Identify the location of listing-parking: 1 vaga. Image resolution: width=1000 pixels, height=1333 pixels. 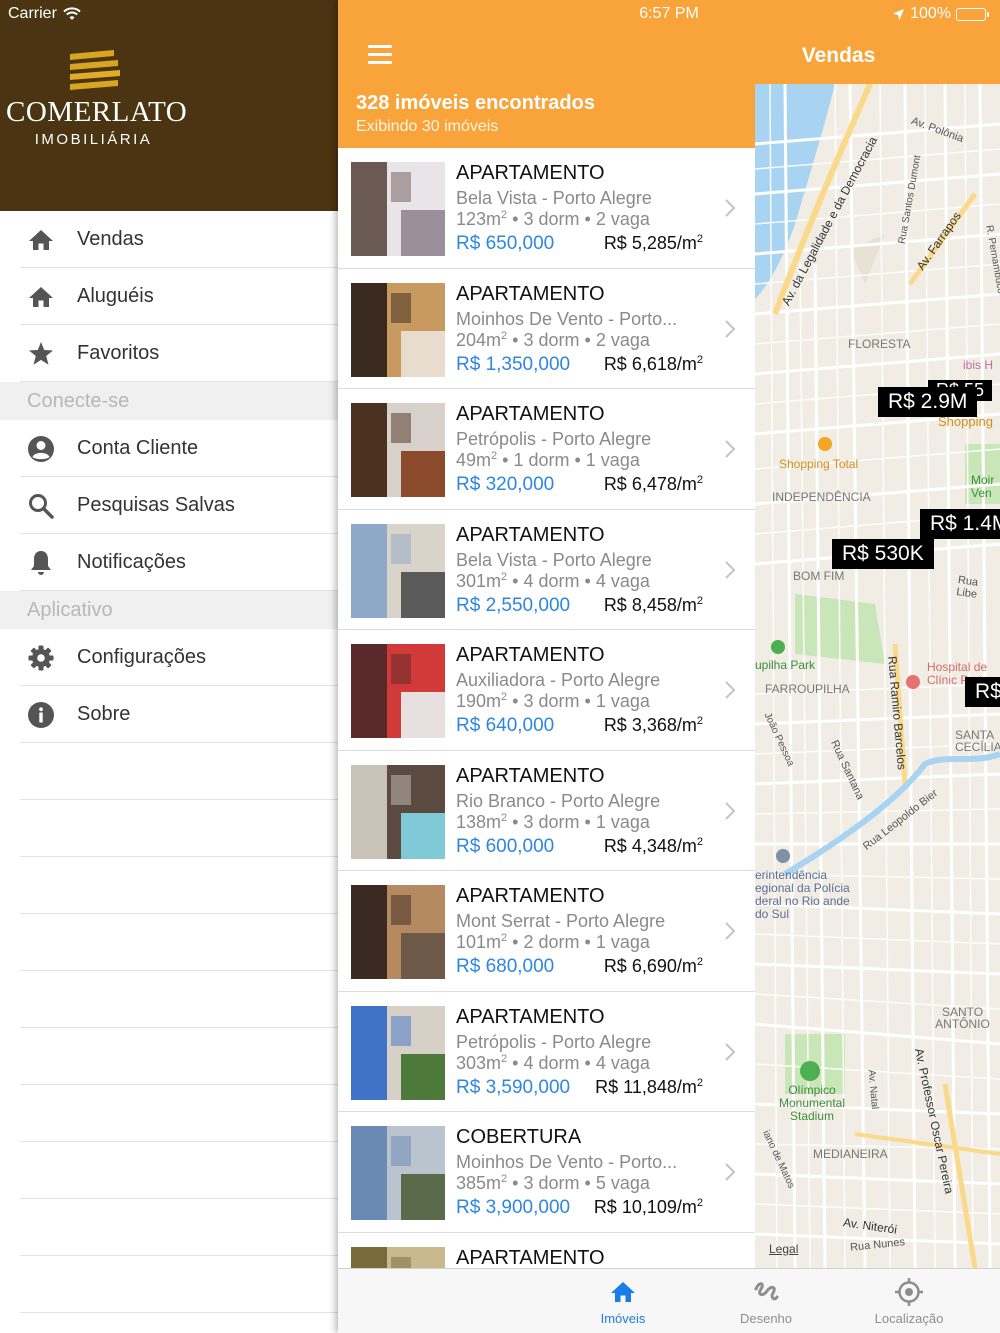
(622, 701).